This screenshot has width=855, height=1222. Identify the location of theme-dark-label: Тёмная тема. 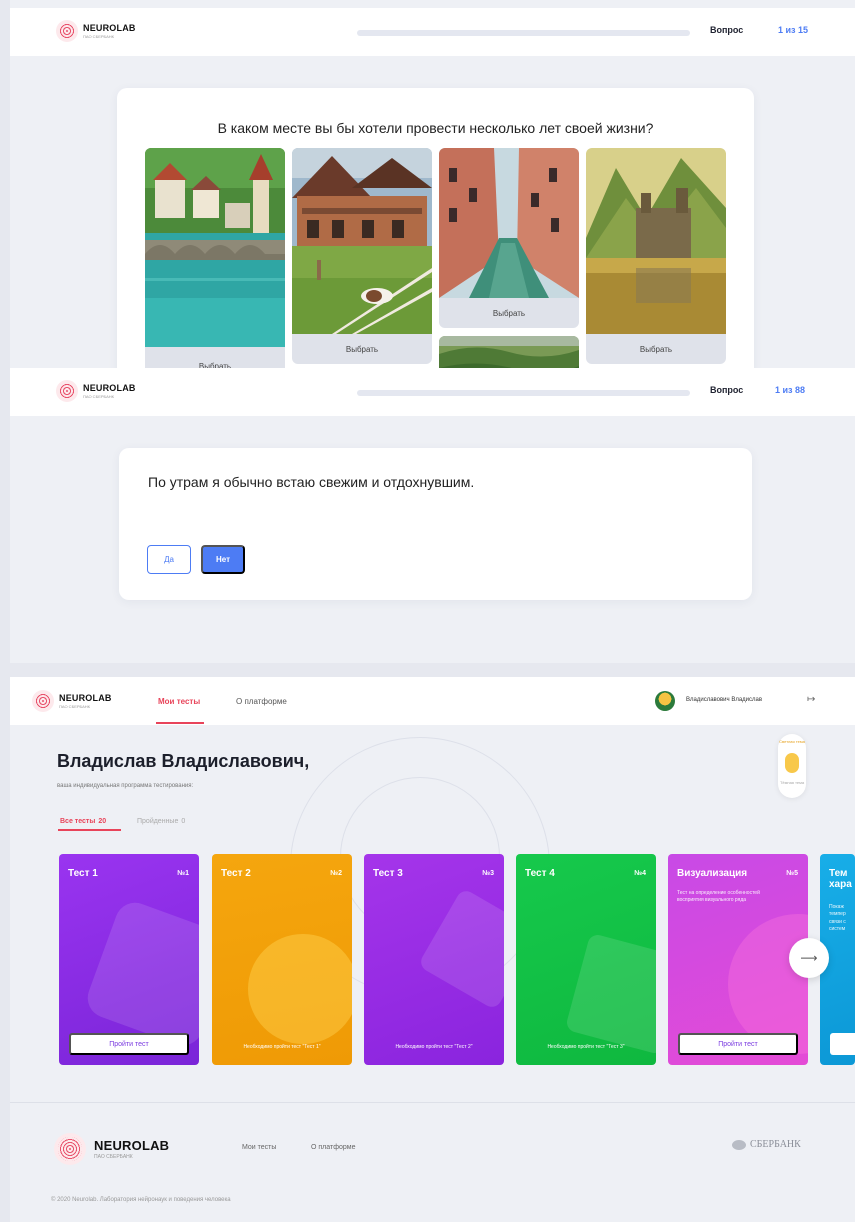
(792, 782).